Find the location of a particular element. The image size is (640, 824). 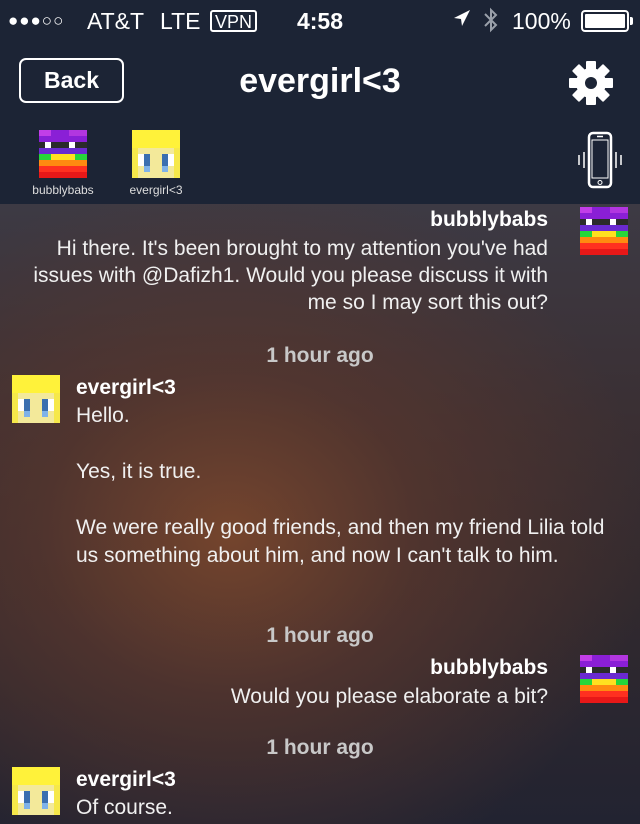

message-text: Would you please elaborate a bit? is located at coordinates (389, 696).